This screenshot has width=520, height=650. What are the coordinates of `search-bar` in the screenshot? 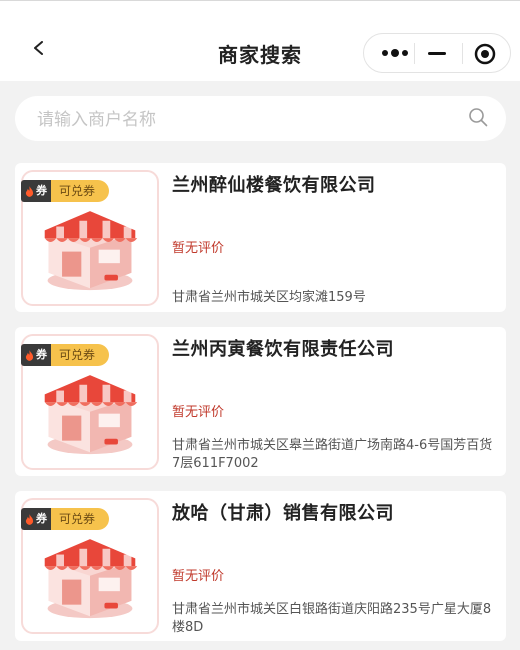 It's located at (260, 119).